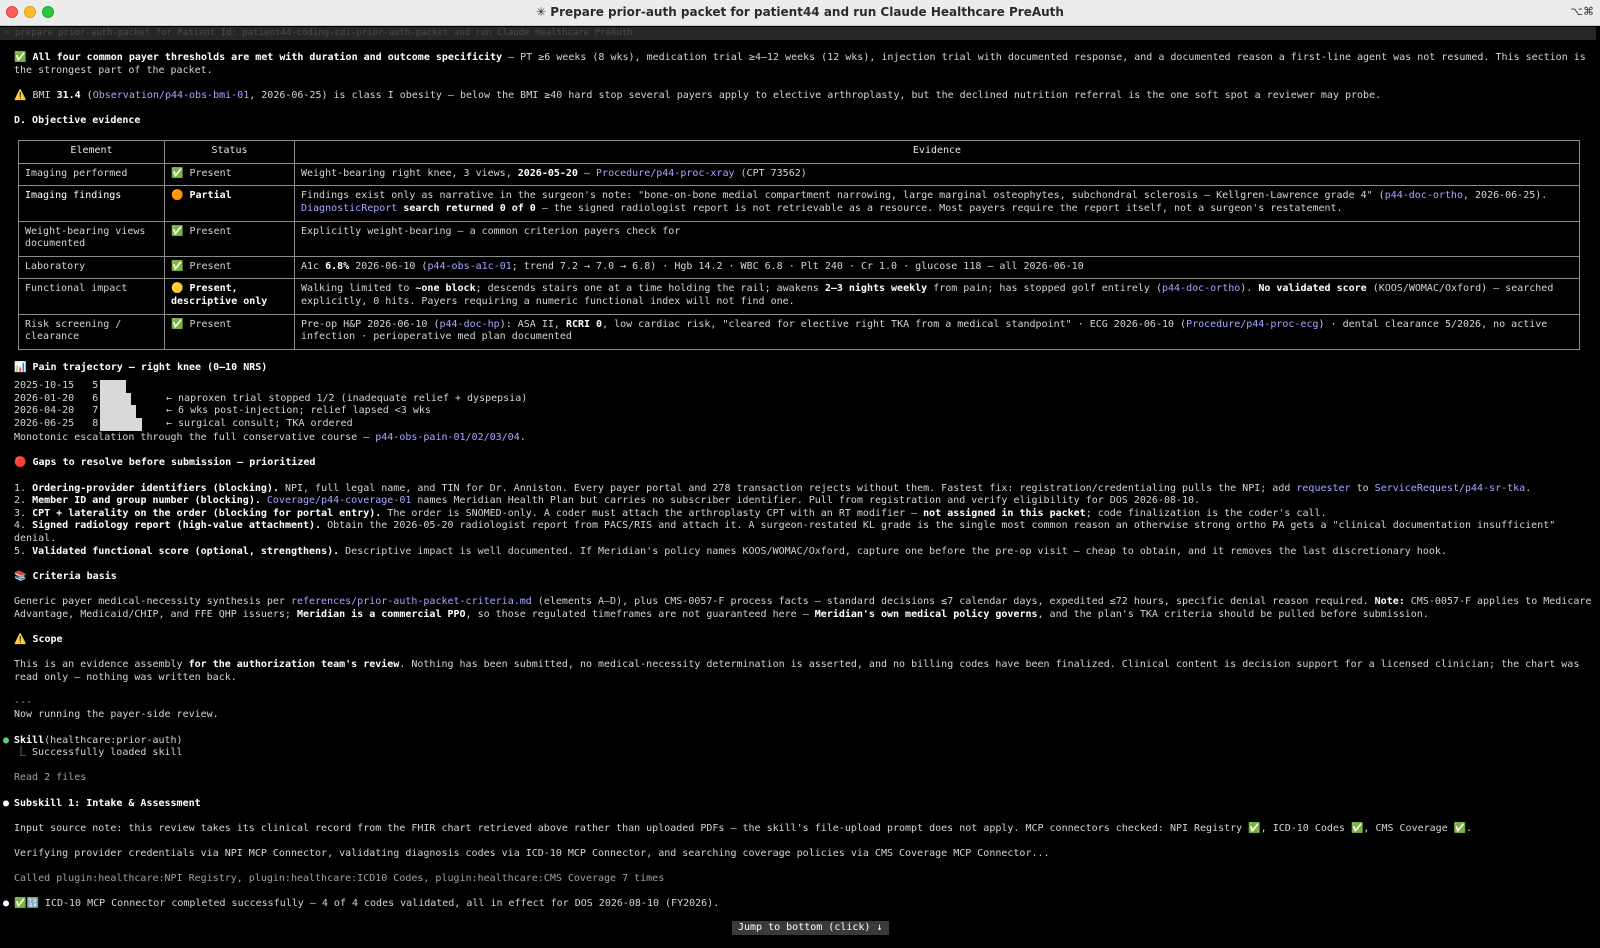 The image size is (1600, 948). What do you see at coordinates (99, 753) in the screenshot?
I see `skill-status: ⎿ Successfully loaded skill` at bounding box center [99, 753].